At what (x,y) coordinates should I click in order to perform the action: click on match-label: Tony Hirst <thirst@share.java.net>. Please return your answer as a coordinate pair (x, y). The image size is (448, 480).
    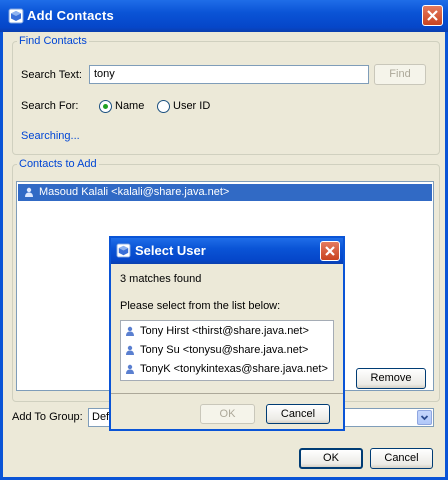
    Looking at the image, I should click on (224, 331).